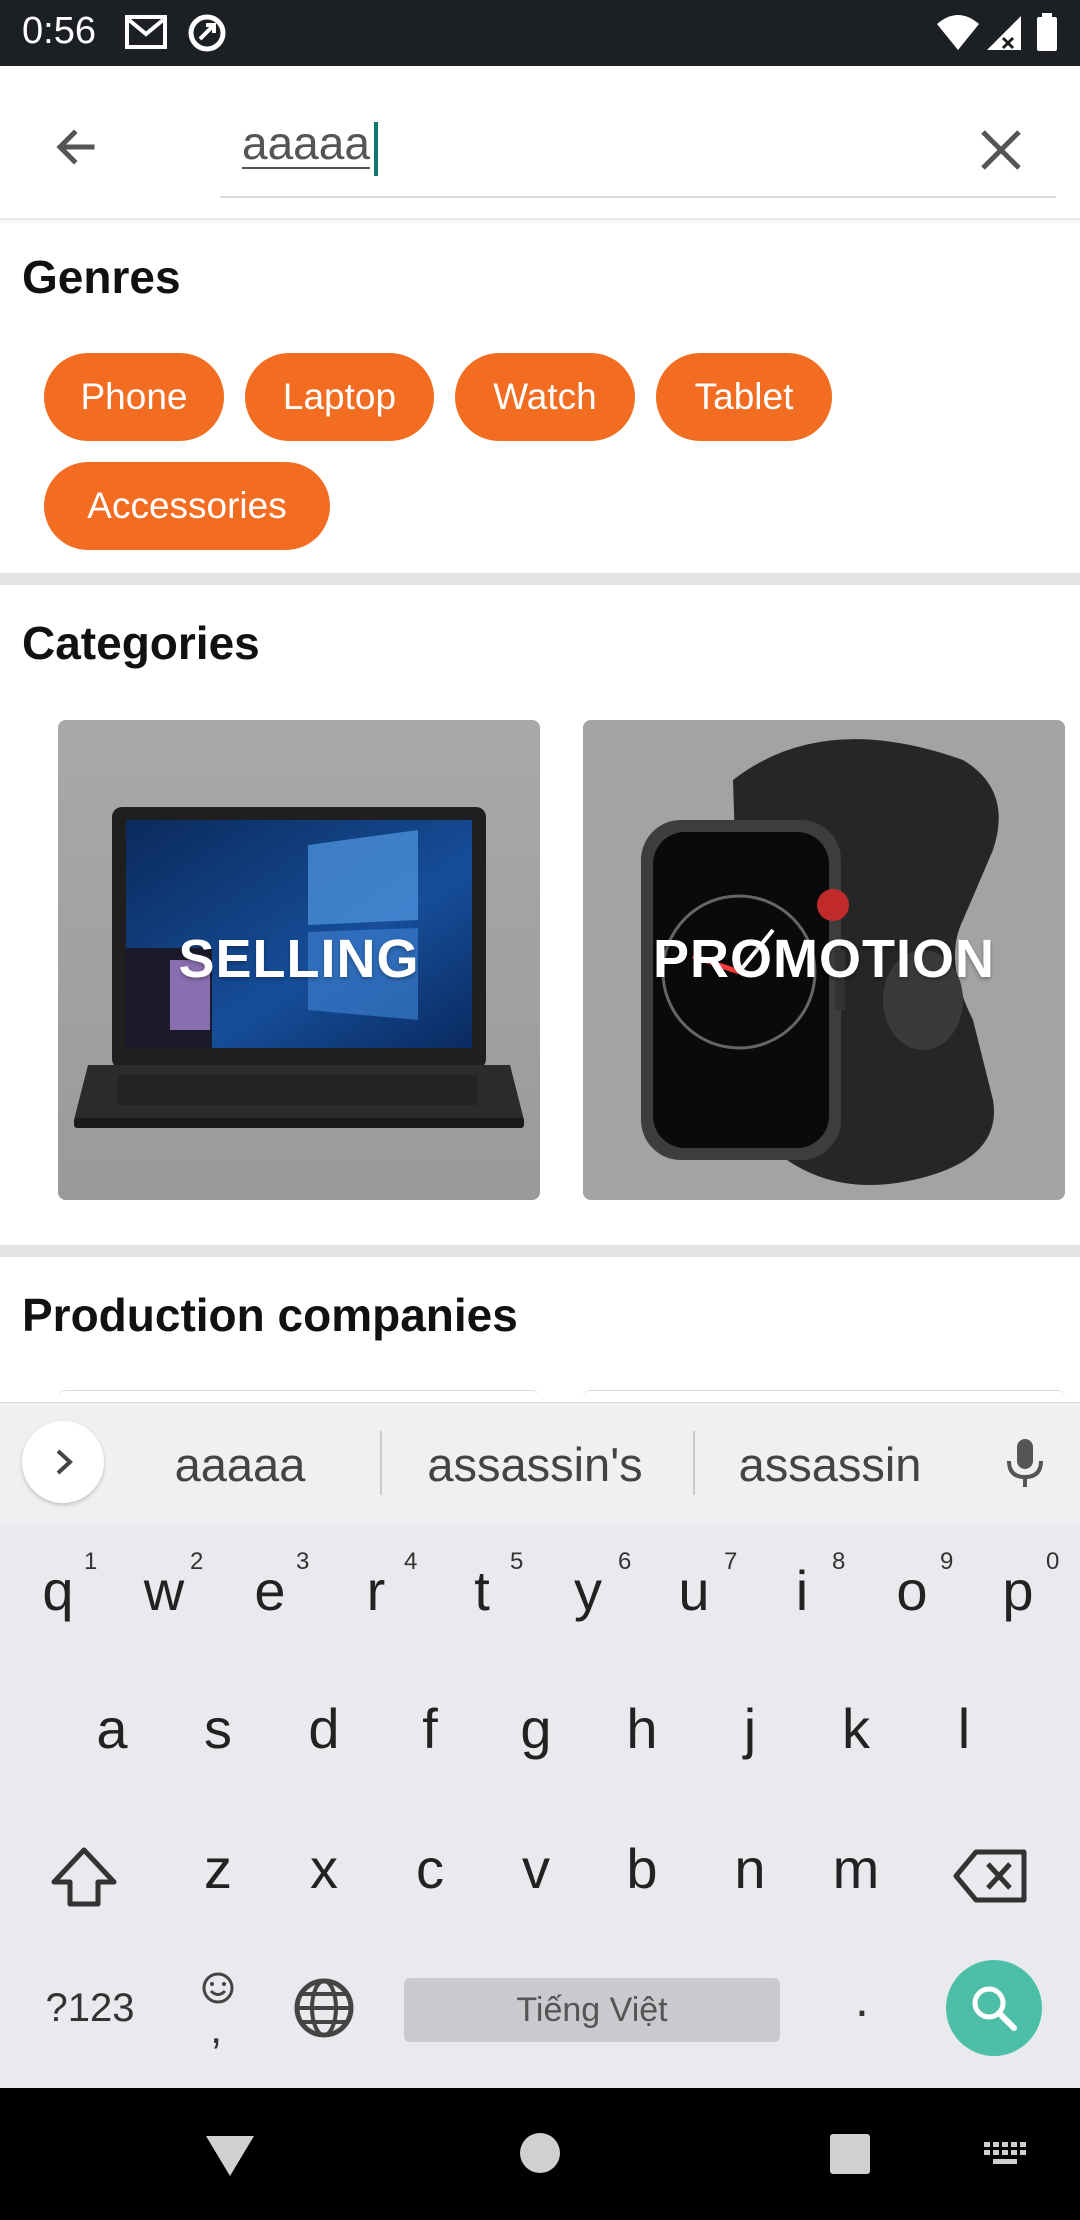  I want to click on key-g: g, so click(536, 1728).